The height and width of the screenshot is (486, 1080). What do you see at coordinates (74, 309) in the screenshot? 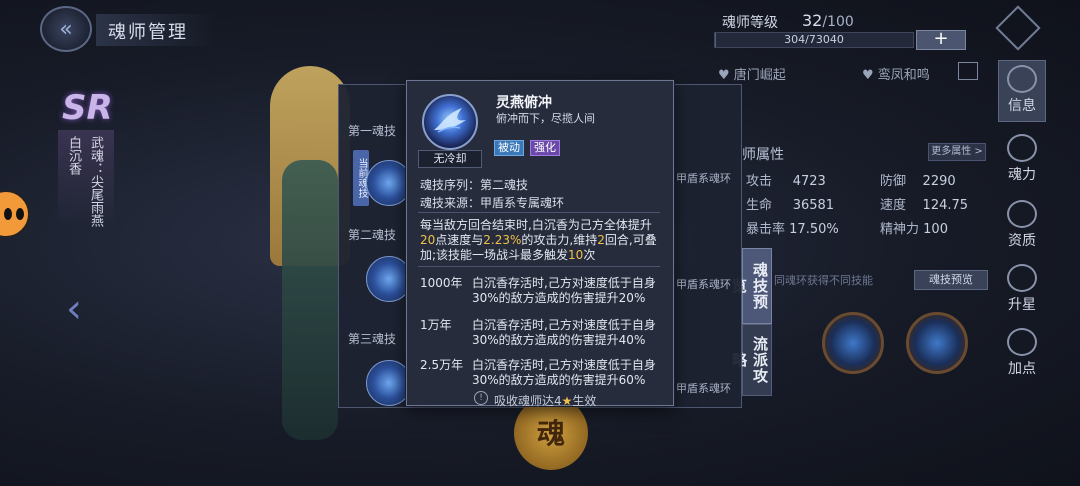
I see `prev-arrow-icon: ‹` at bounding box center [74, 309].